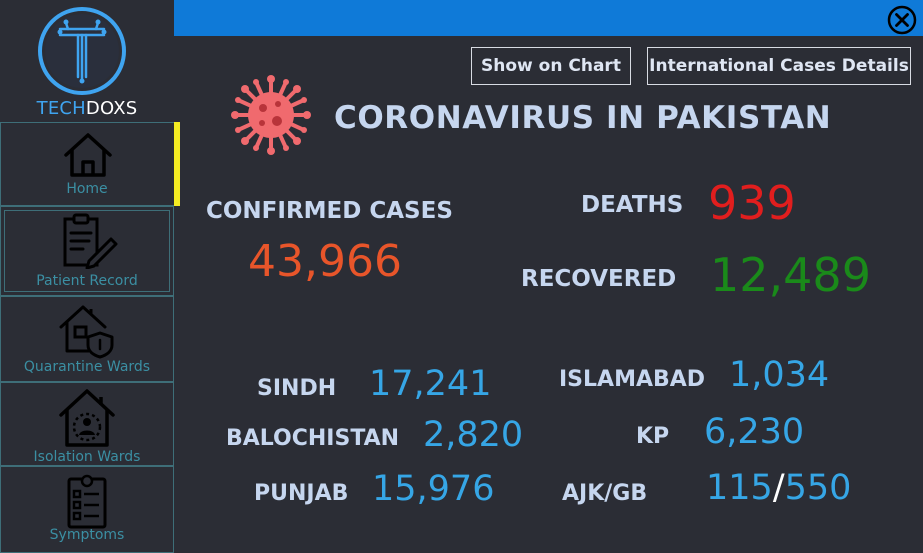 The height and width of the screenshot is (553, 923). I want to click on brand-name: TECHDOXS, so click(87, 108).